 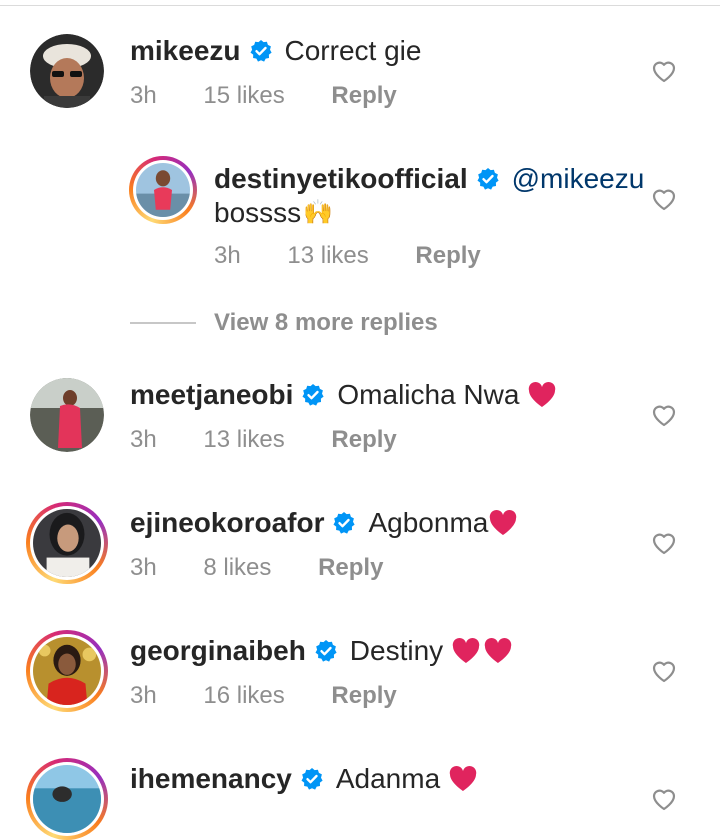 I want to click on username: mikeezu, so click(x=185, y=51).